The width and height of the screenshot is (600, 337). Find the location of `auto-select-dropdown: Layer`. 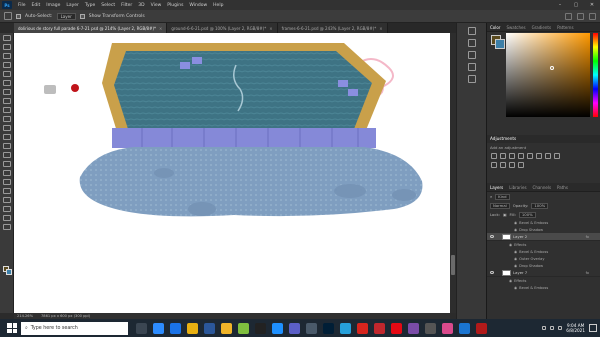

auto-select-dropdown: Layer is located at coordinates (66, 16).